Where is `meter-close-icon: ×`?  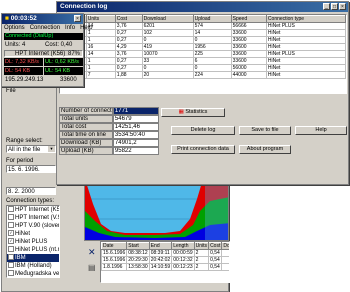
meter-close-icon: × is located at coordinates (77, 18).